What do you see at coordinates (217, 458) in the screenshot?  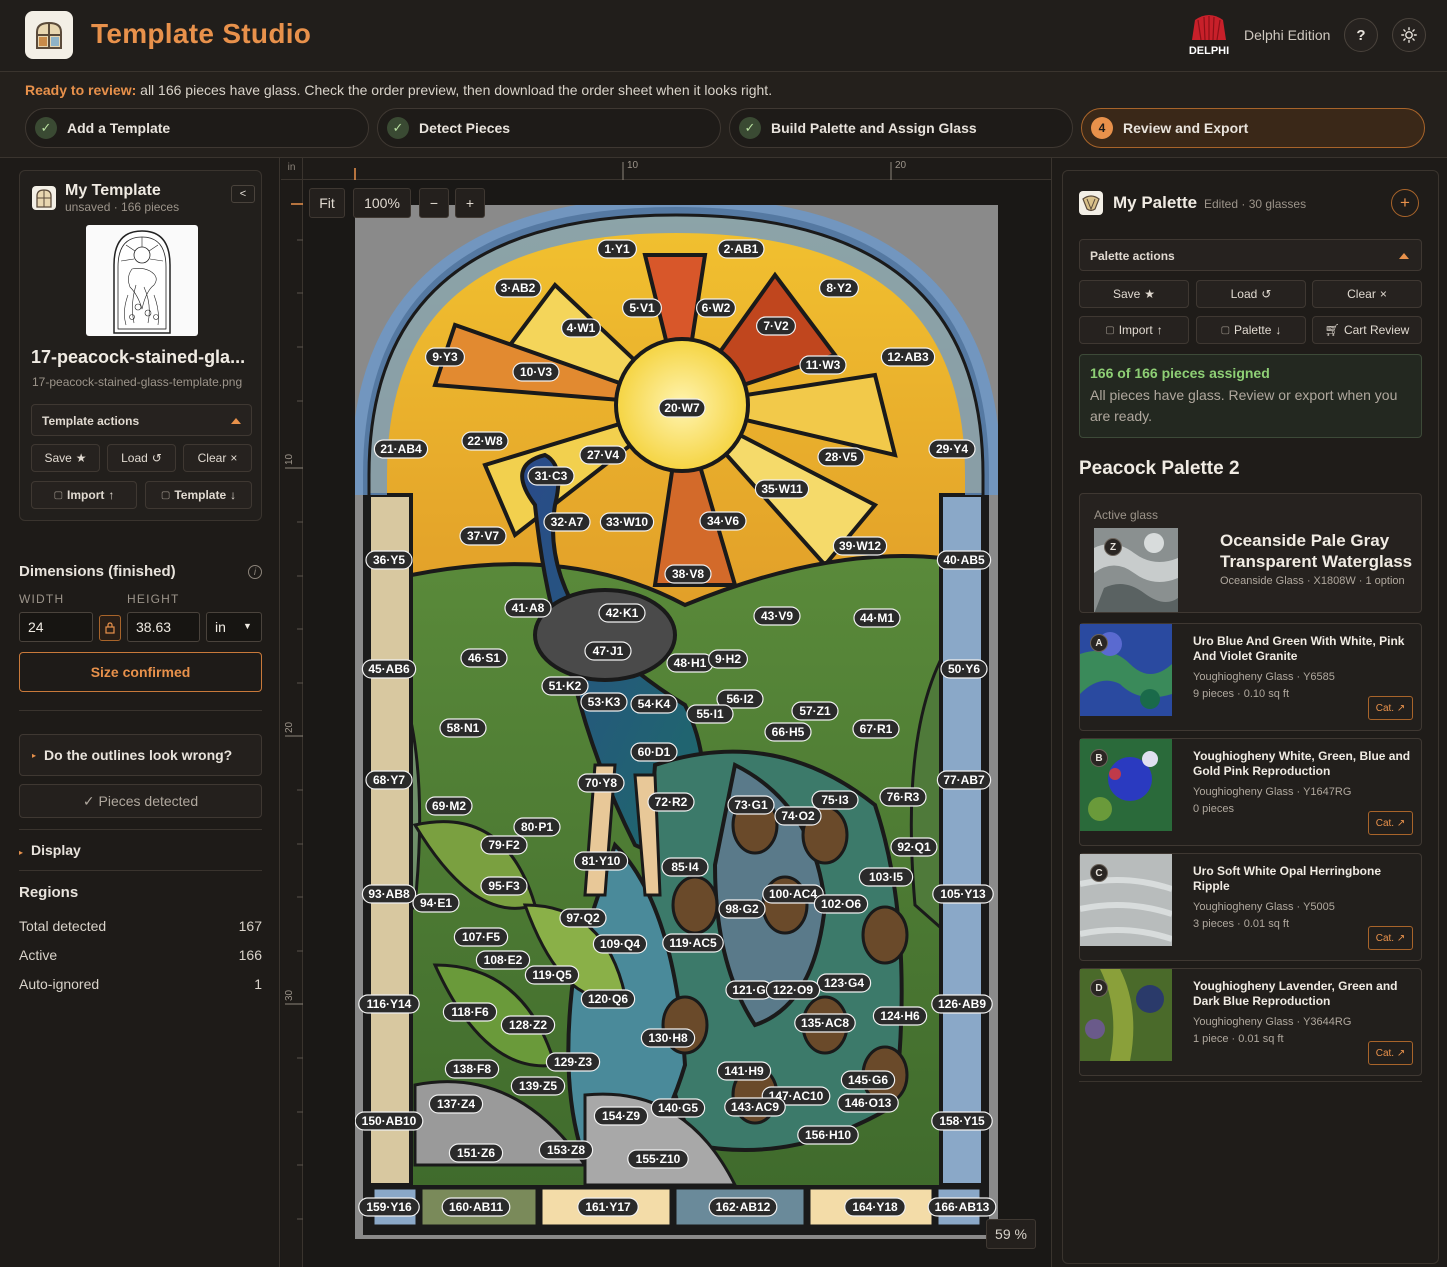 I see `template-clear-button: Clear ×` at bounding box center [217, 458].